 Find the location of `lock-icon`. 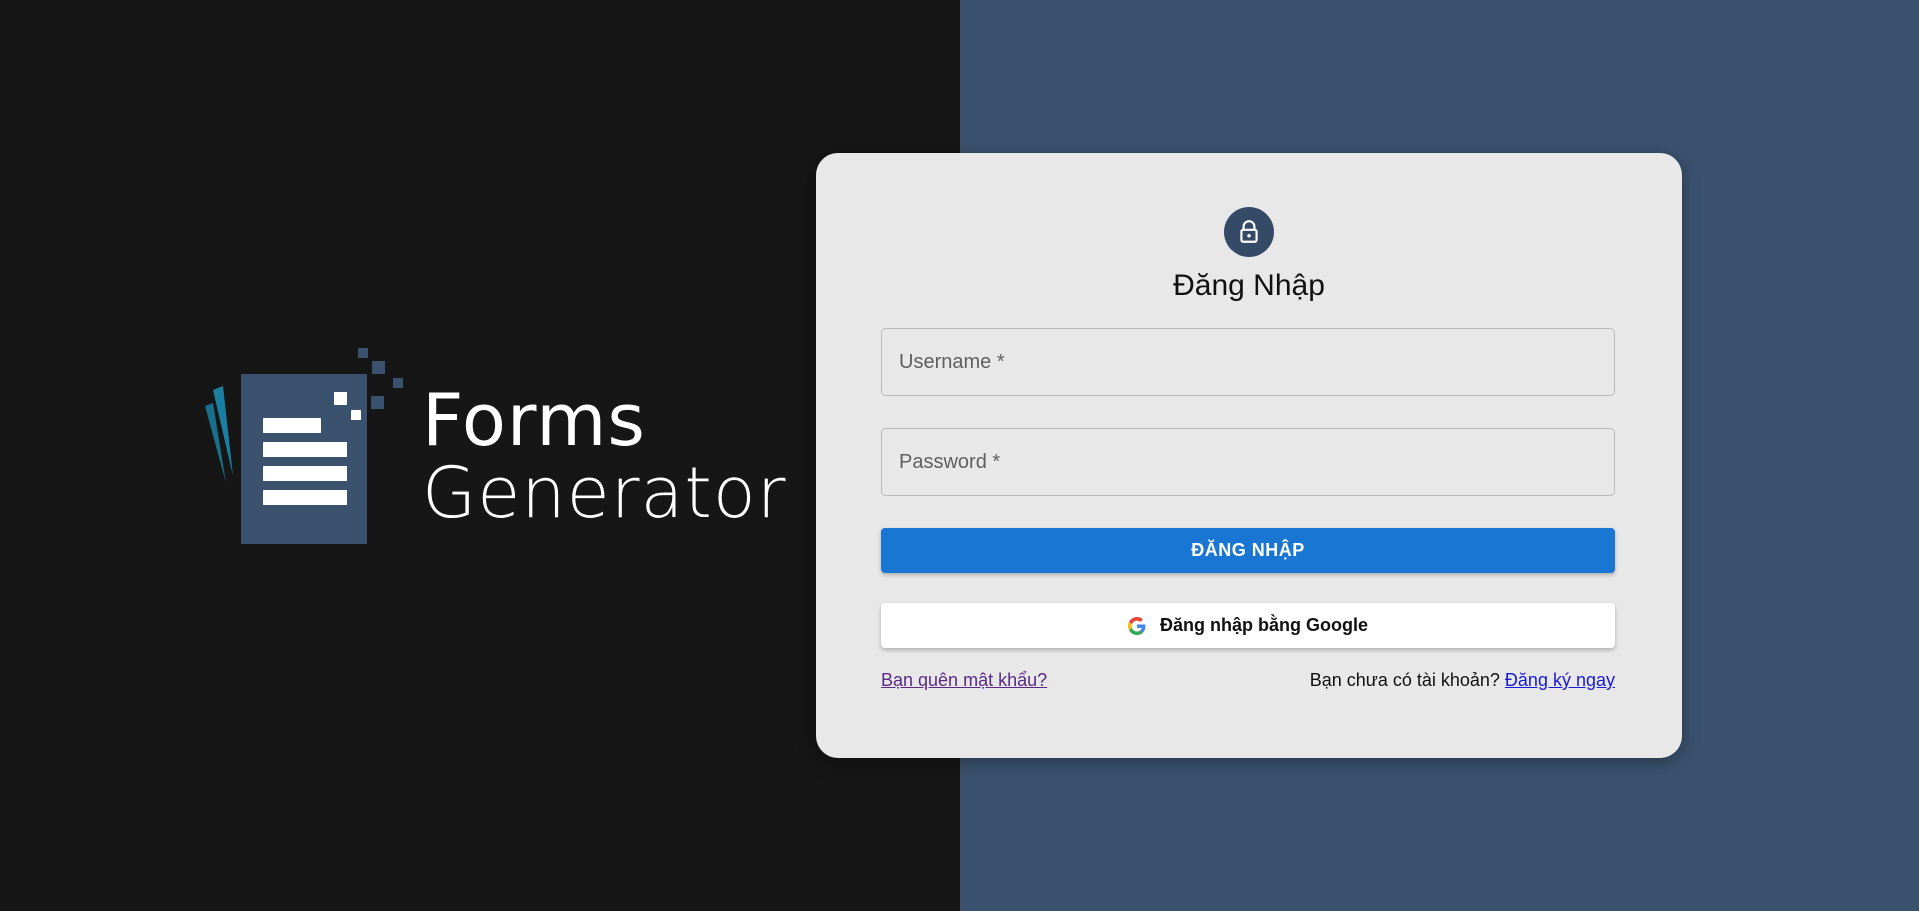

lock-icon is located at coordinates (1249, 231).